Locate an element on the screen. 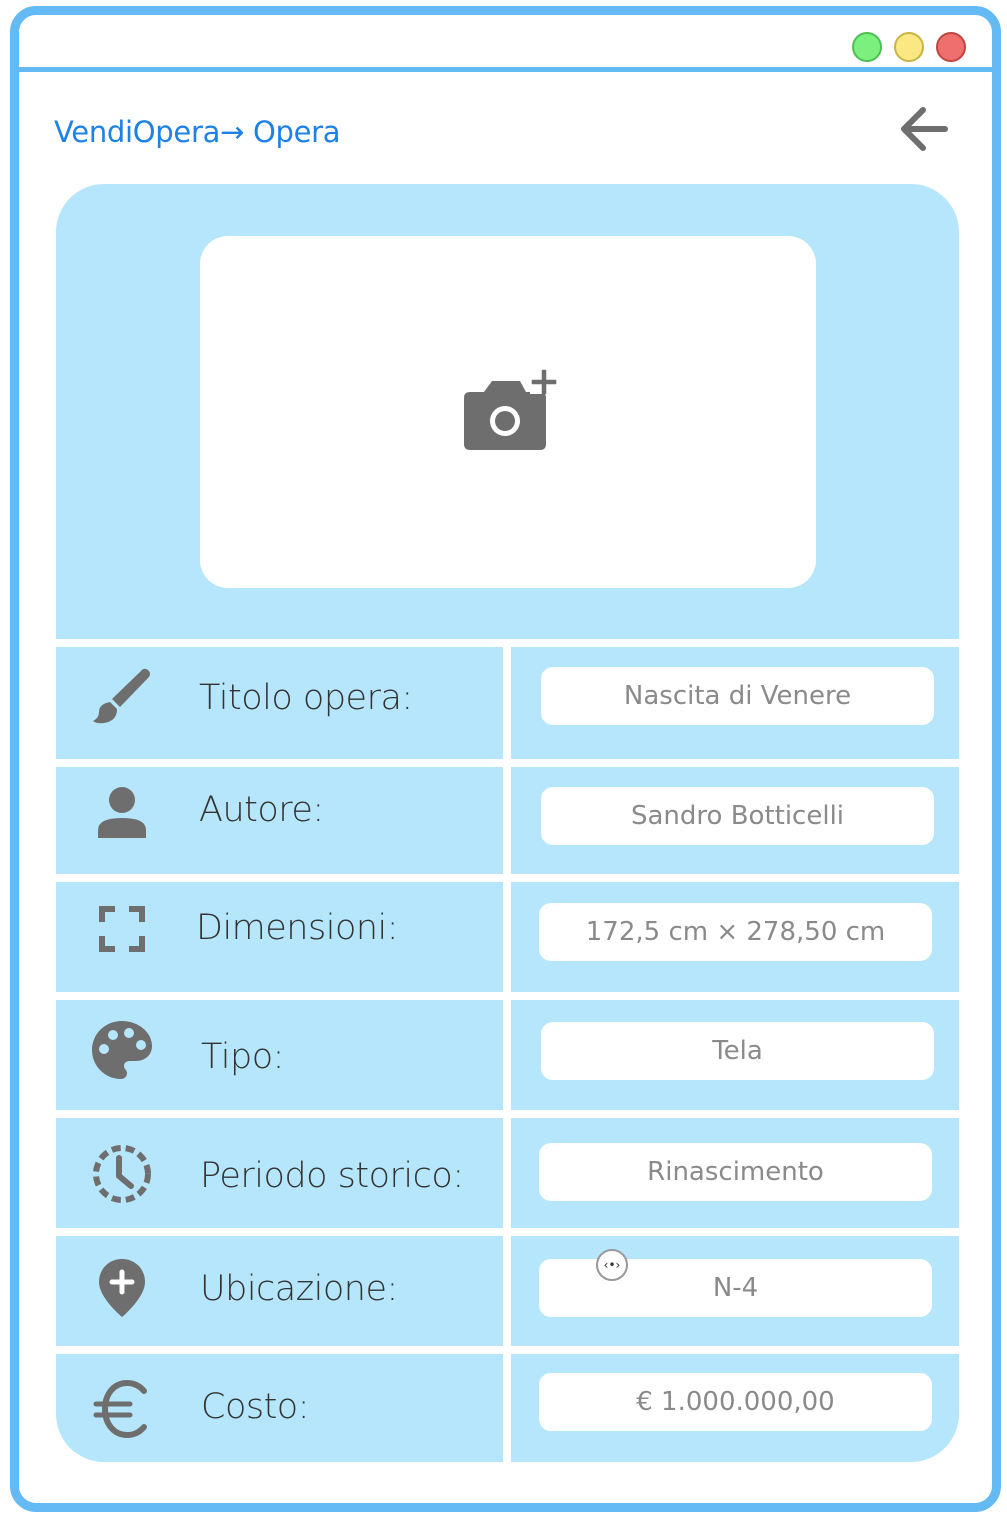 This screenshot has height=1519, width=1007. title-bar is located at coordinates (505, 43).